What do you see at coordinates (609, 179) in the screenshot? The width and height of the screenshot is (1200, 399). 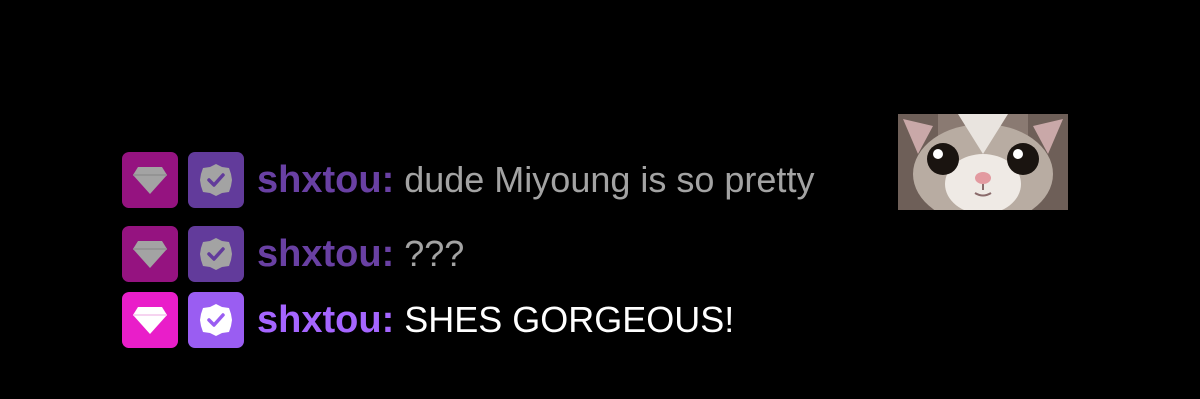 I see `chat-message-text: dude Miyoung is so pretty` at bounding box center [609, 179].